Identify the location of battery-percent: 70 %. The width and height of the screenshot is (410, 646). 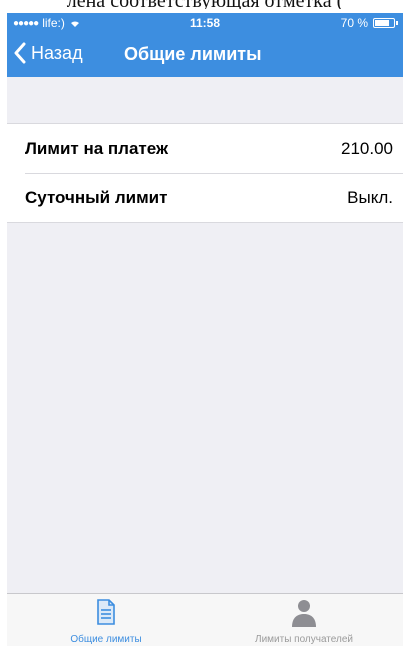
(354, 23).